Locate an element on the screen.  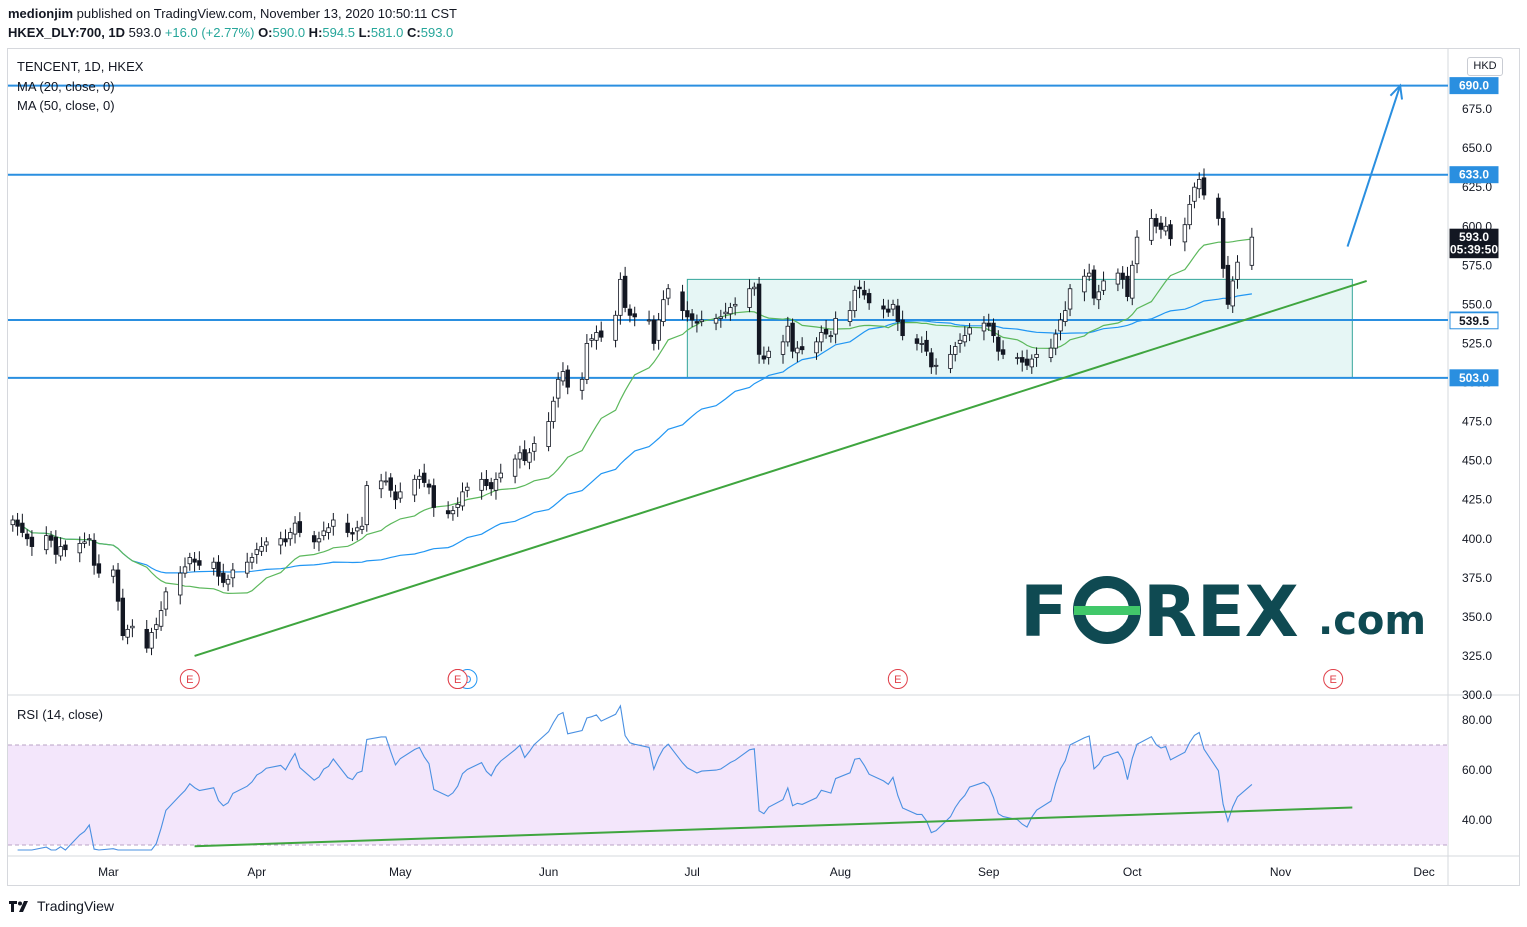
ma50-legend: MA (50, close, 0) is located at coordinates (66, 105).